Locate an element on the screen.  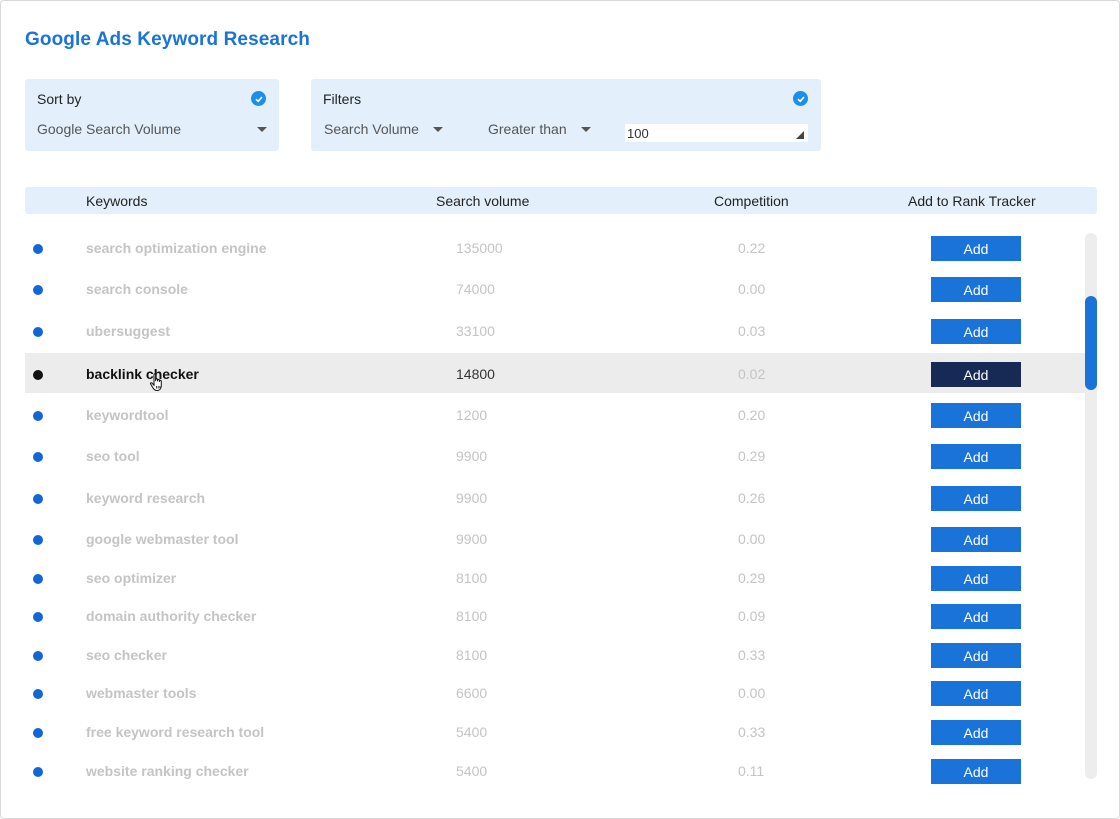
filter-metric-value: Search Volume is located at coordinates (371, 129).